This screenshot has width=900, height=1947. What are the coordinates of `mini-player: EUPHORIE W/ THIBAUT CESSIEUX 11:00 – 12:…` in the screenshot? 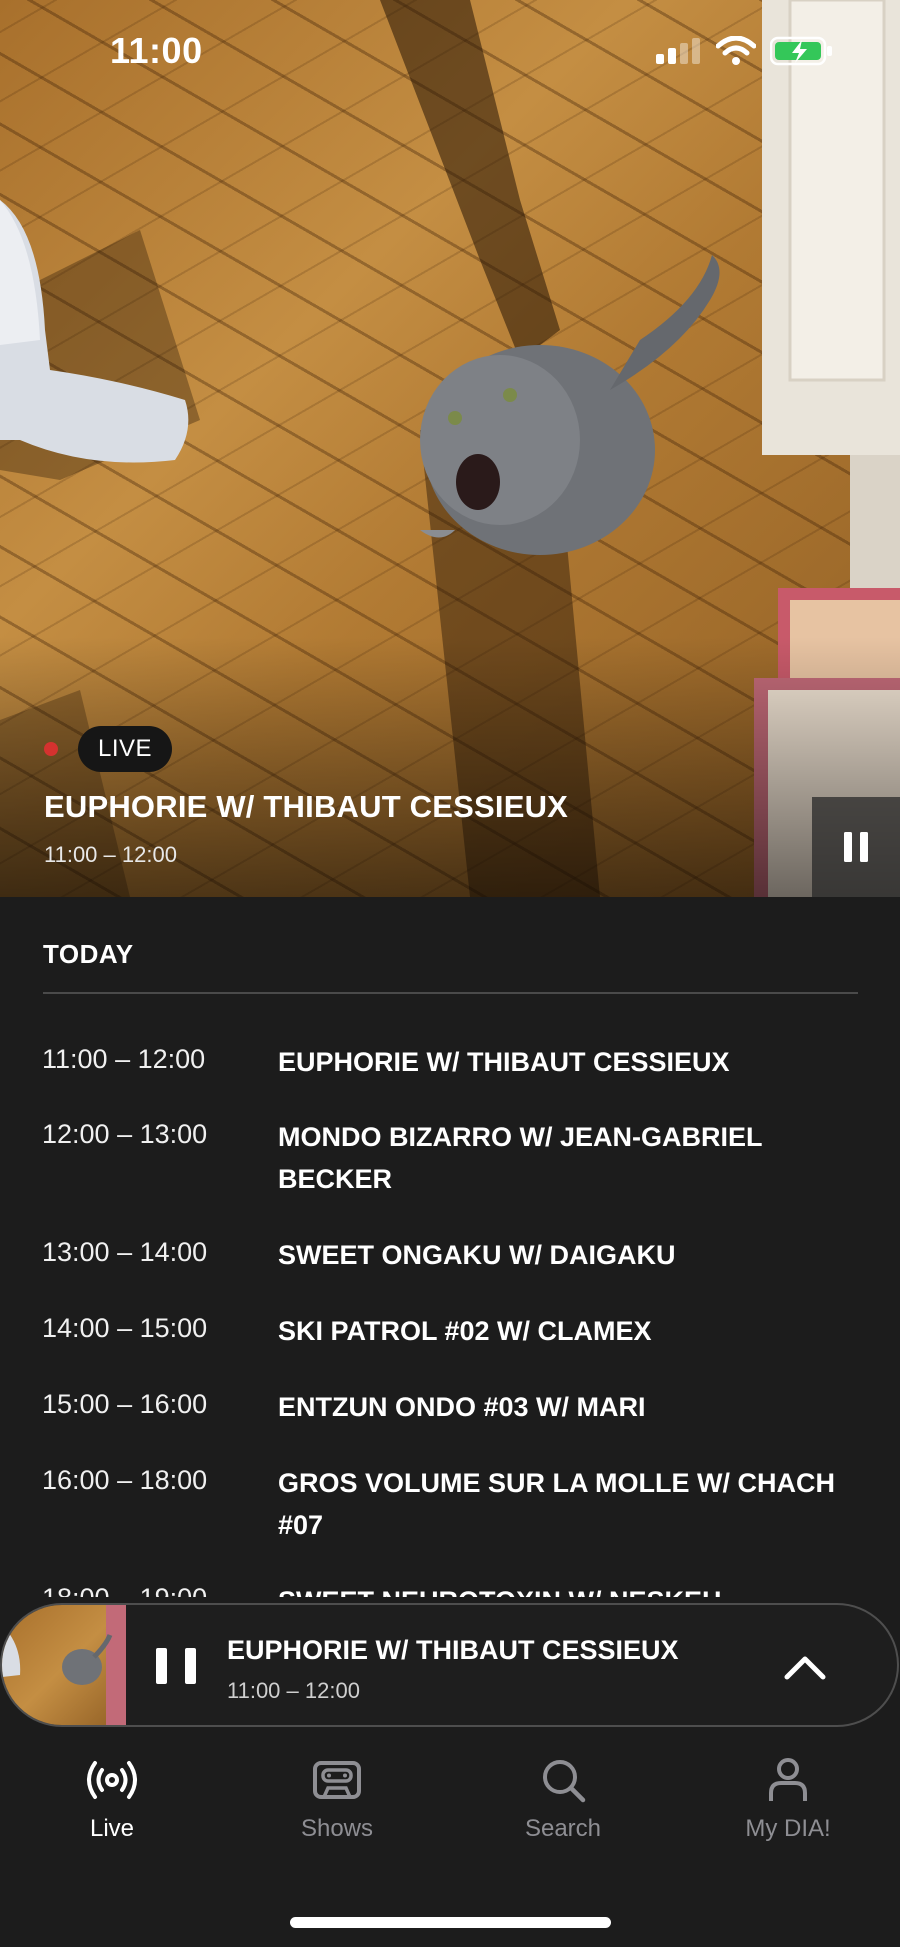 It's located at (449, 1665).